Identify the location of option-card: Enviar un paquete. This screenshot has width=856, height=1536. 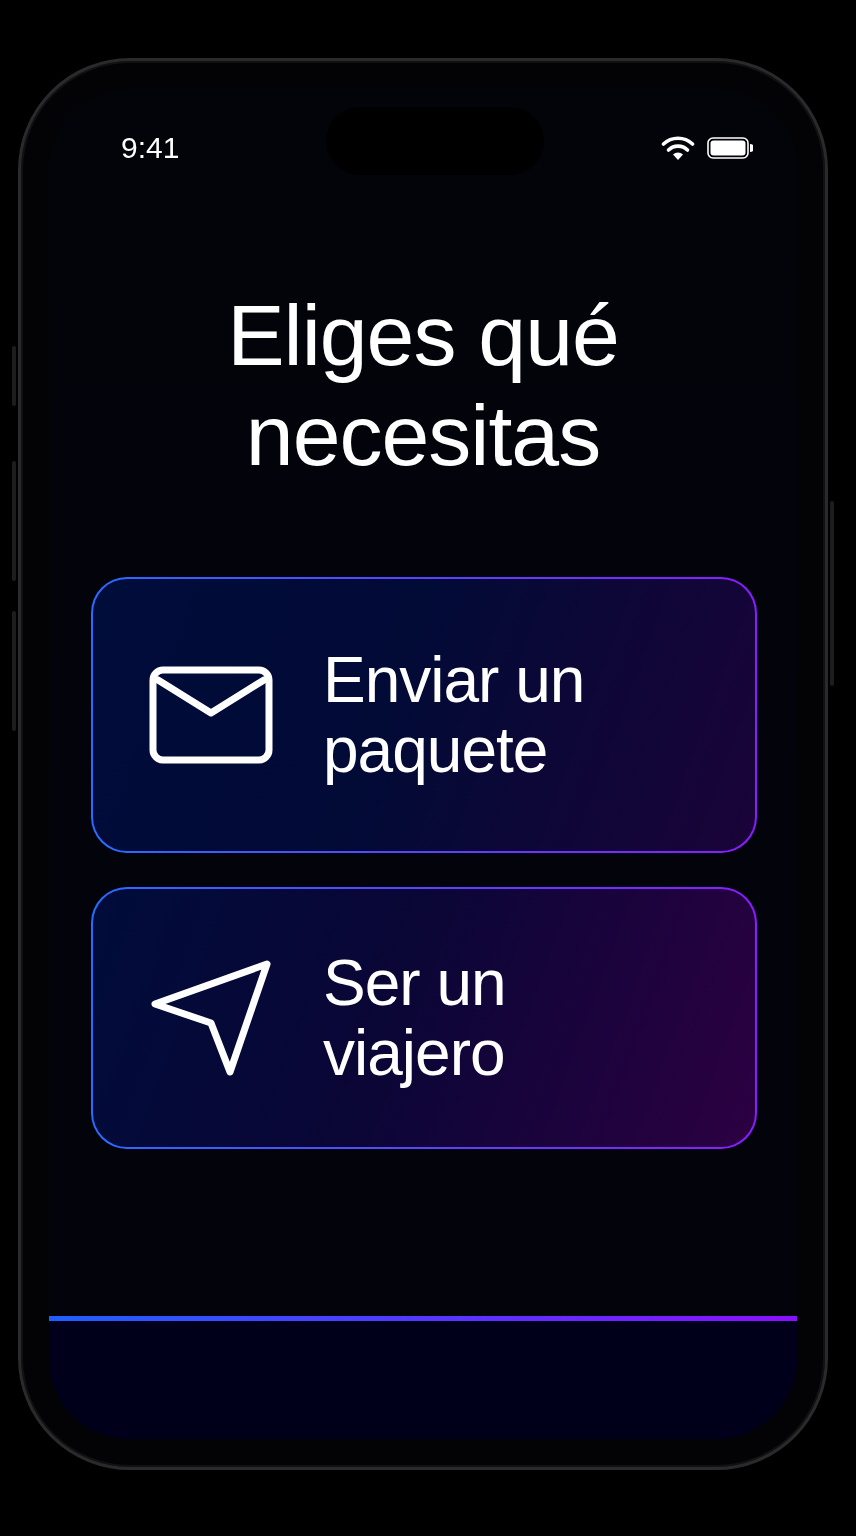
(424, 715).